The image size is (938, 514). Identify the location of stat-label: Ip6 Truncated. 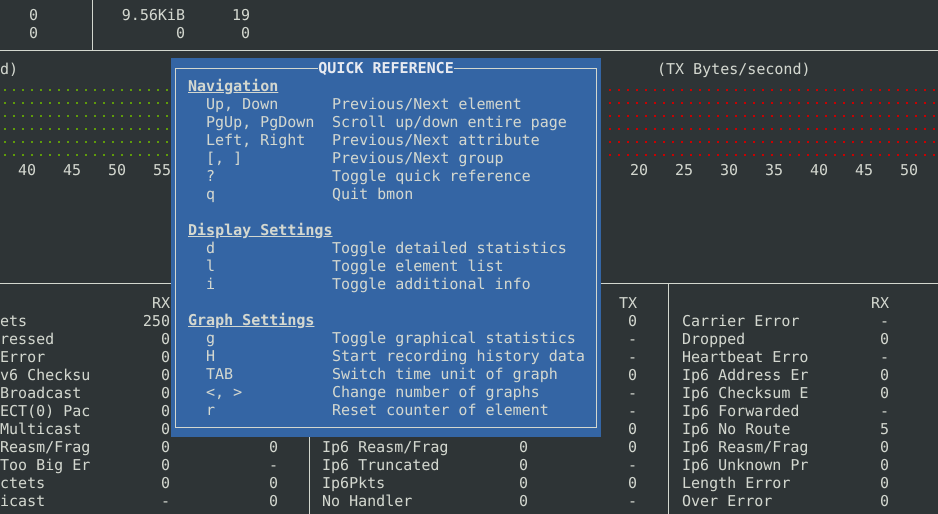
(381, 465).